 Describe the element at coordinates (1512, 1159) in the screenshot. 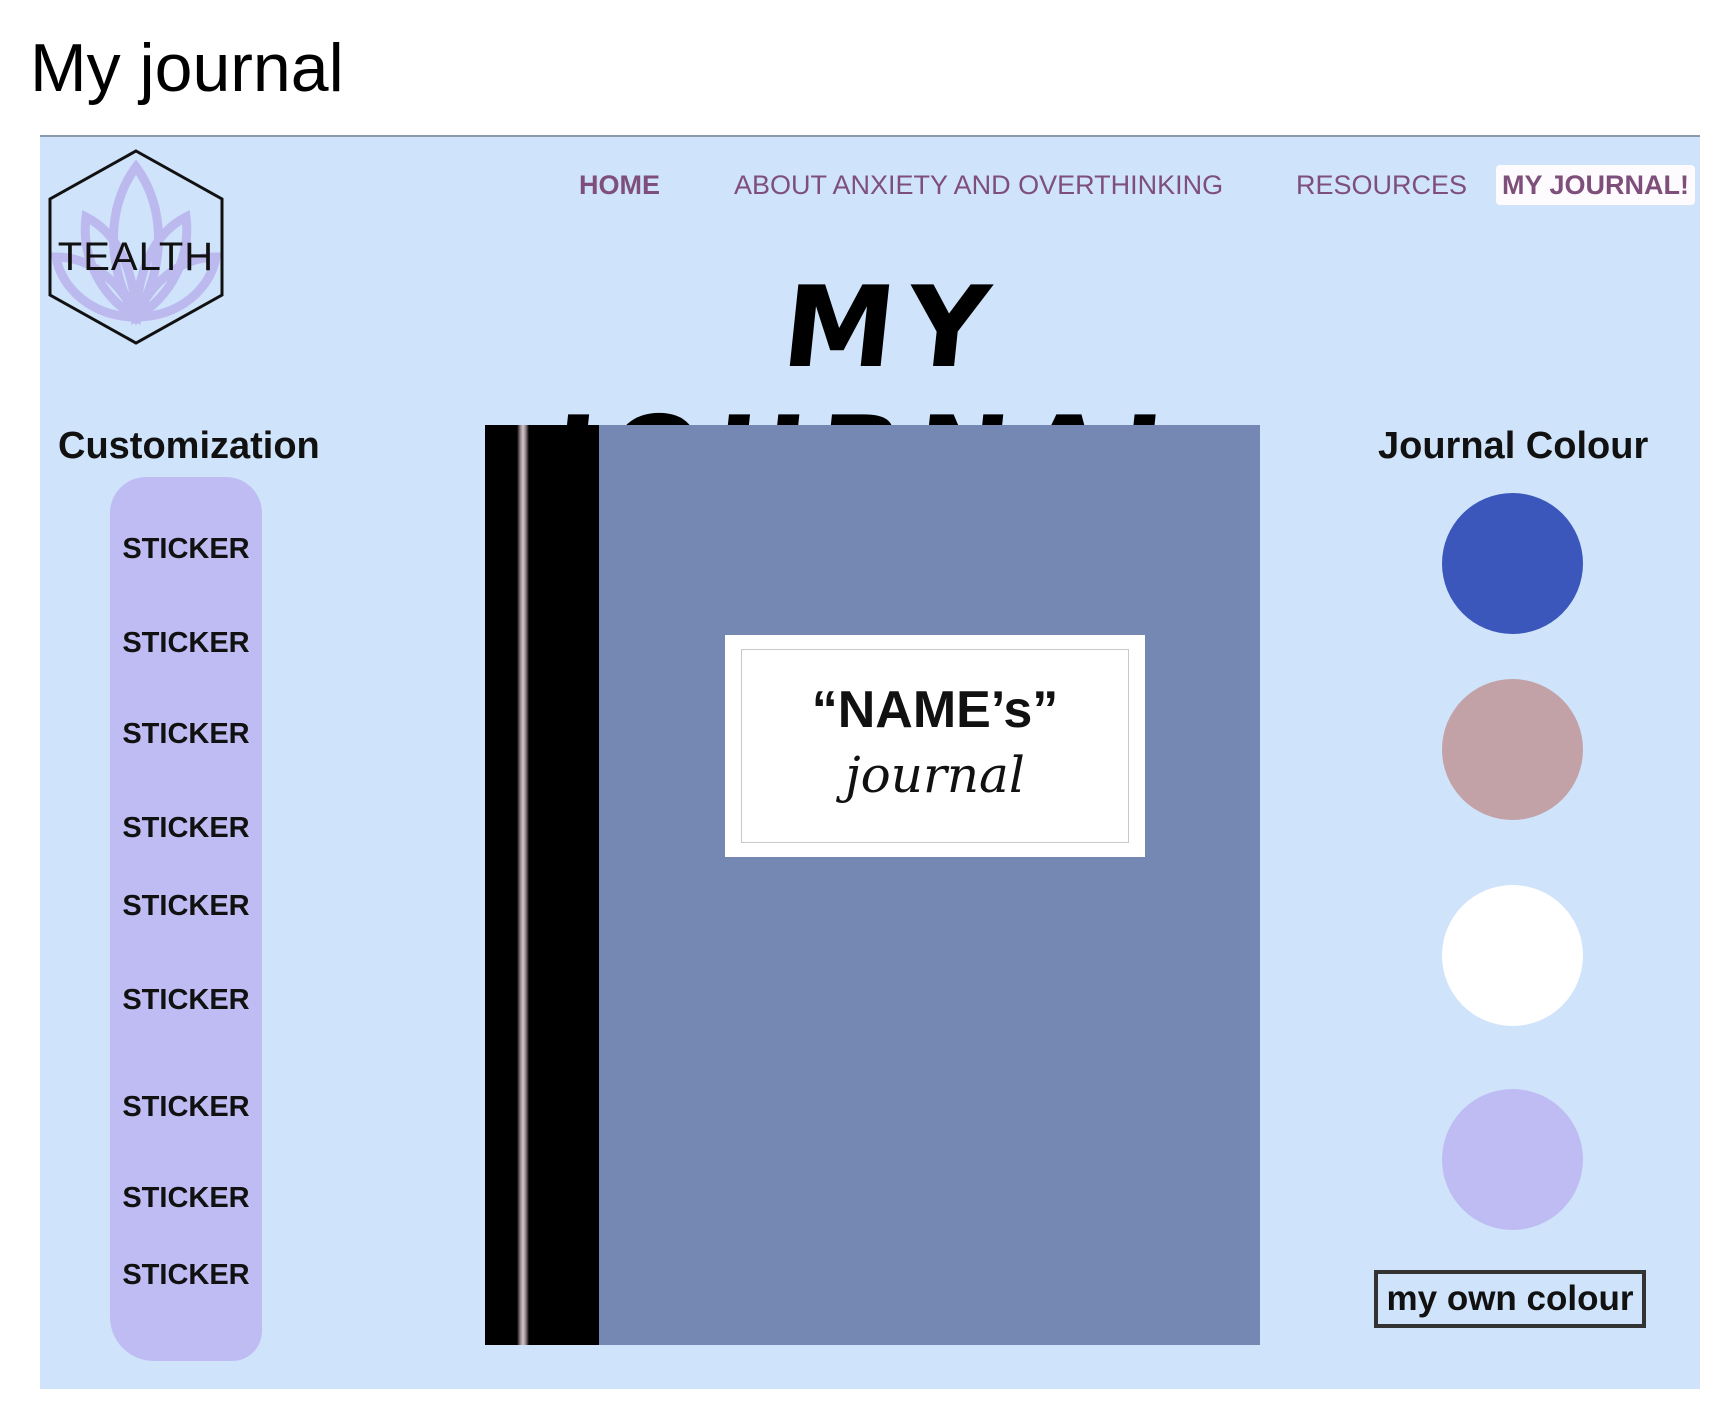

I see `colour-swatch-lavender` at that location.